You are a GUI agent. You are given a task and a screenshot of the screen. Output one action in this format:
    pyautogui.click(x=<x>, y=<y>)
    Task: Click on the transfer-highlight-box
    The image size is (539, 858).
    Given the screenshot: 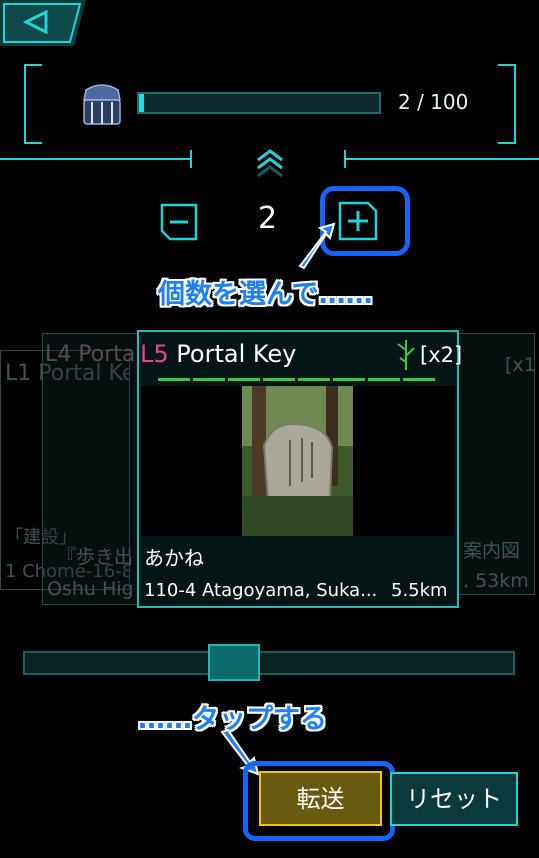 What is the action you would take?
    pyautogui.click(x=319, y=801)
    